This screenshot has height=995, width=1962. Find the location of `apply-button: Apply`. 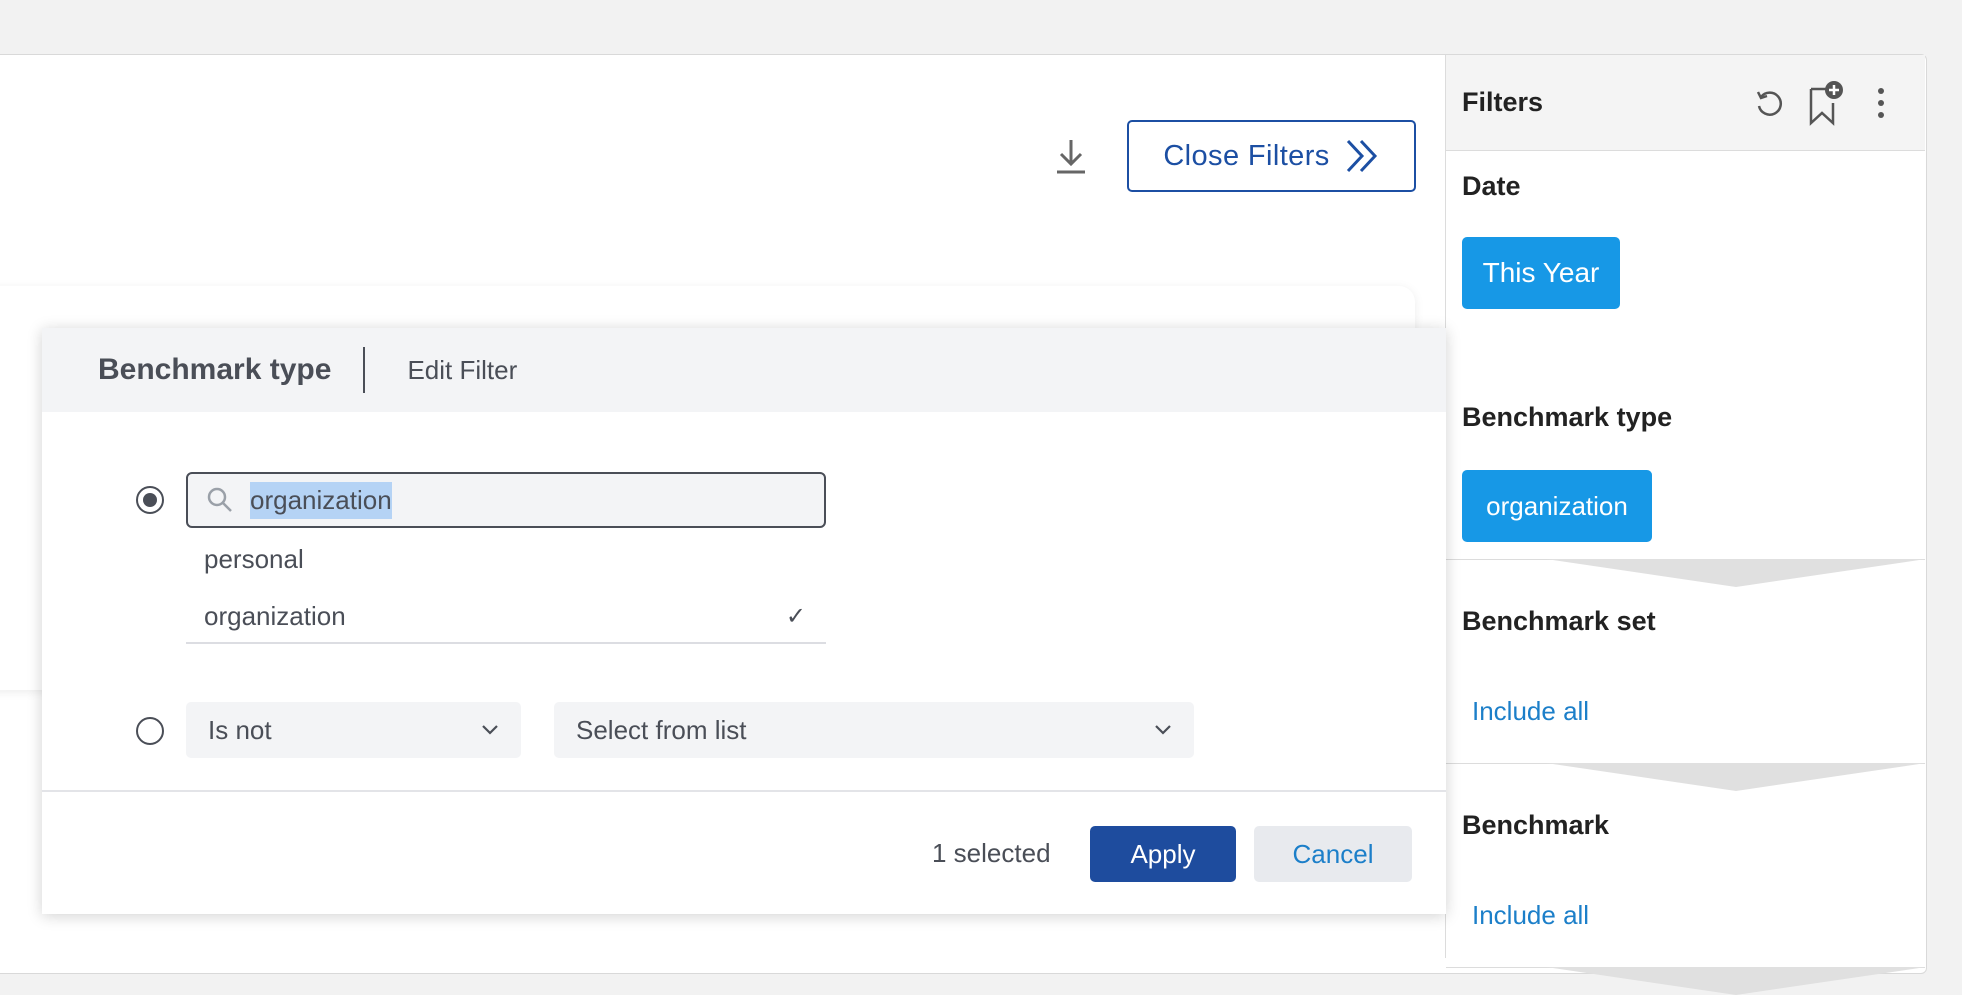

apply-button: Apply is located at coordinates (1163, 854).